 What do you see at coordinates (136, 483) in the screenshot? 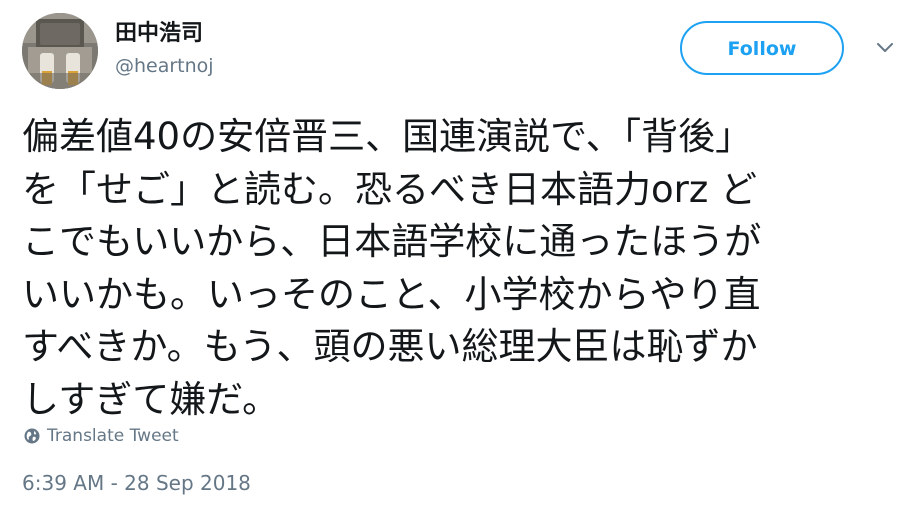
I see `tweet-timestamp: 6:39 AM - 28 Sep 2018` at bounding box center [136, 483].